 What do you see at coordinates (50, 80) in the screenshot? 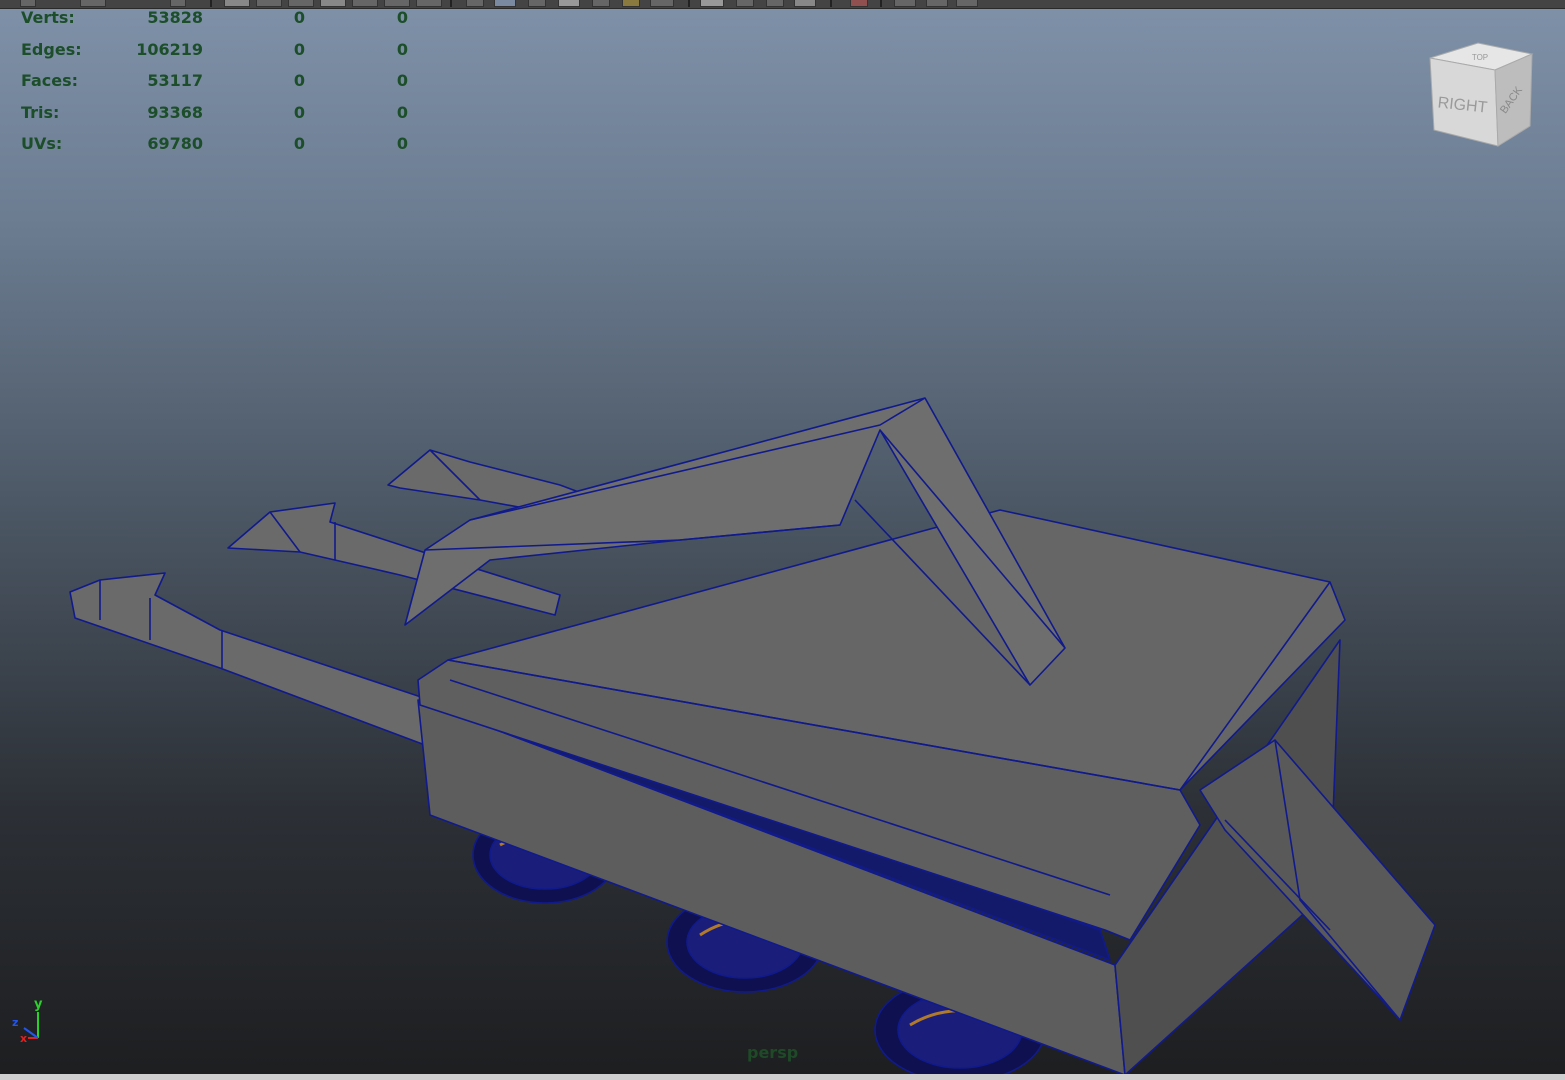
I see `hud-label: Faces:` at bounding box center [50, 80].